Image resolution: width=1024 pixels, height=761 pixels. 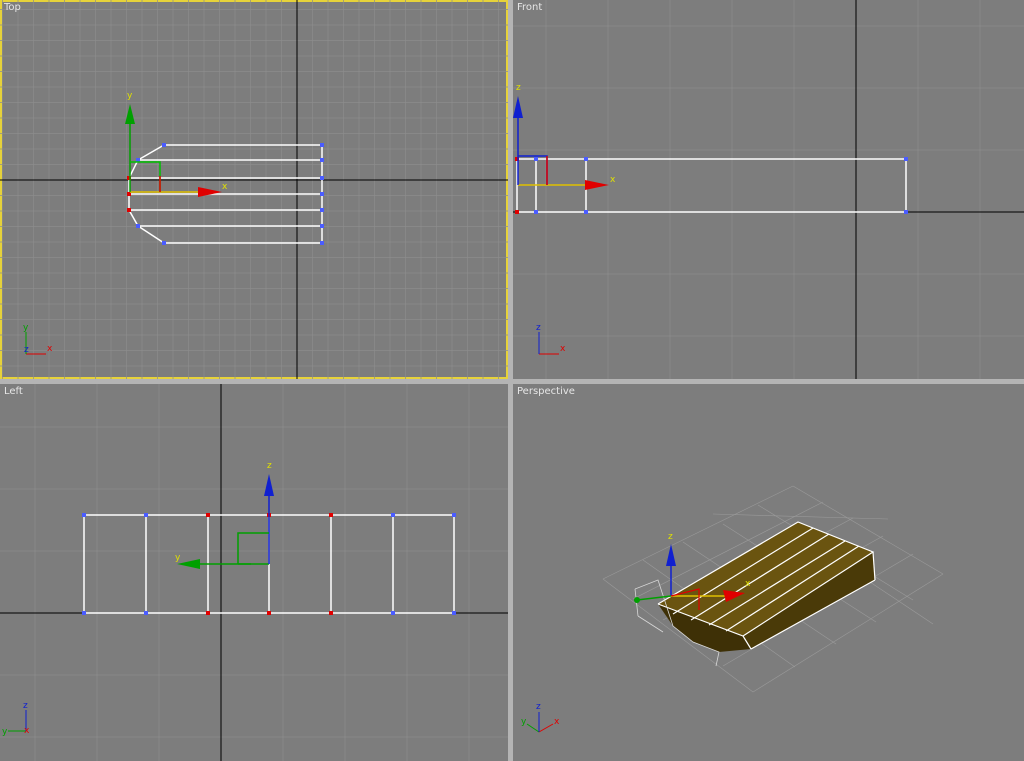 What do you see at coordinates (564, 136) in the screenshot?
I see `move-gizmo: x z` at bounding box center [564, 136].